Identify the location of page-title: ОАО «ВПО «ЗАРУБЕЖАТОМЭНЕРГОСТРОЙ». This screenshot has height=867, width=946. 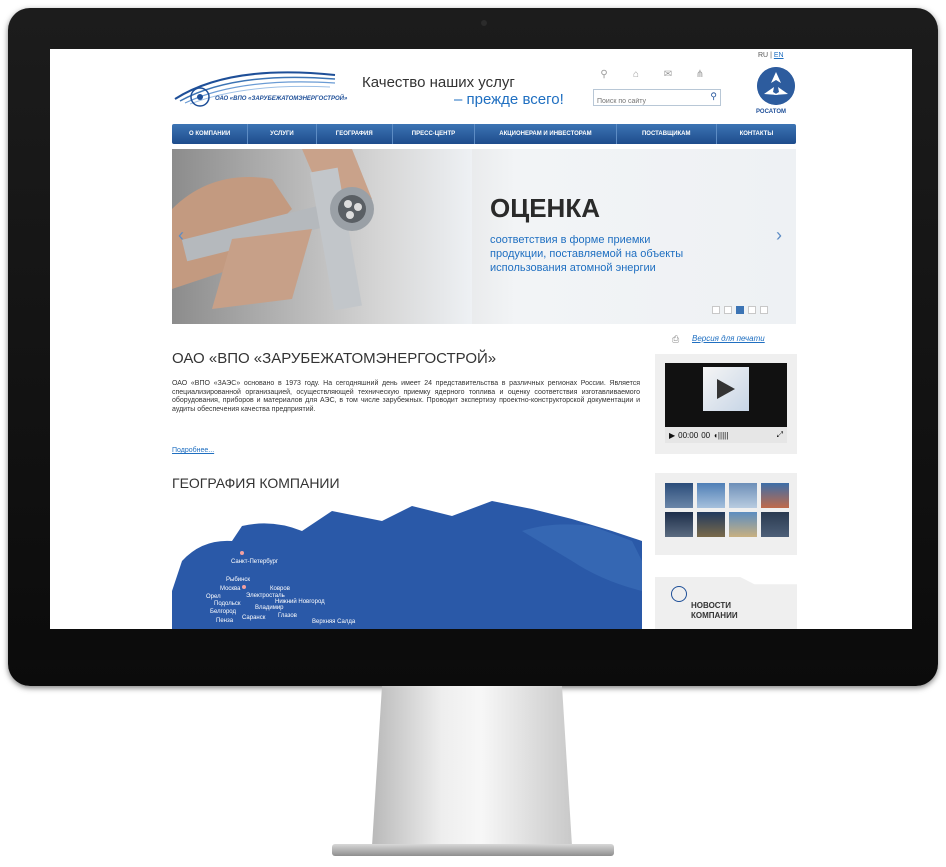
(334, 358).